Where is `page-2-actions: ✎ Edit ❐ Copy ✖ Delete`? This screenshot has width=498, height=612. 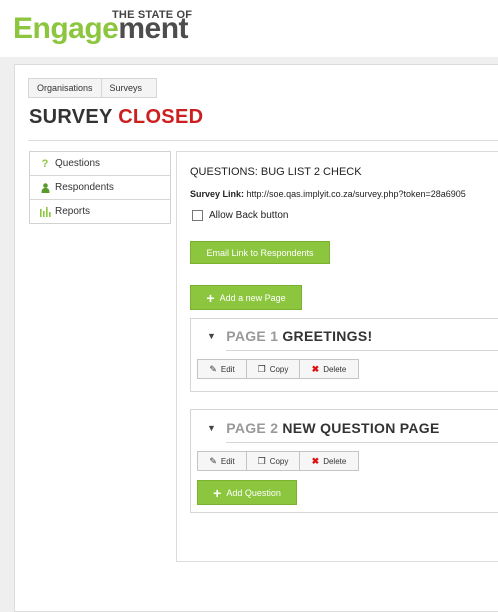
page-2-actions: ✎ Edit ❐ Copy ✖ Delete is located at coordinates (278, 461).